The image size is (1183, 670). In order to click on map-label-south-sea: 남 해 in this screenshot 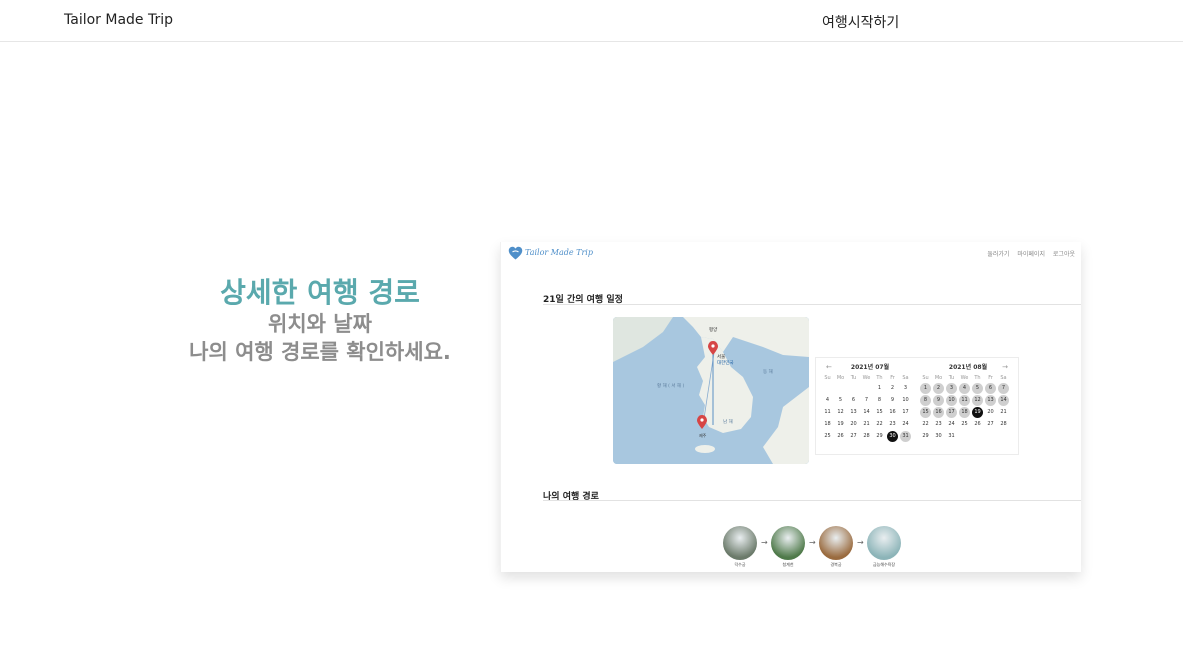, I will do `click(728, 421)`.